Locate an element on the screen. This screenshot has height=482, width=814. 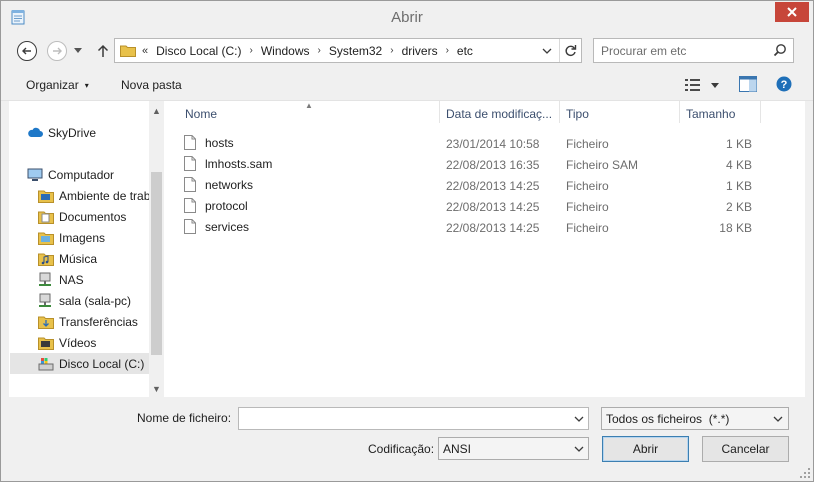
nav-item-imagens: Imagens is located at coordinates (93, 237).